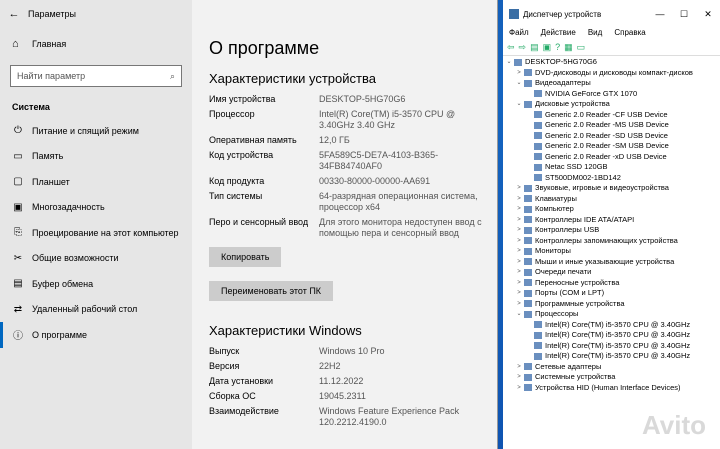 This screenshot has width=720, height=449. I want to click on sidebar-item: ▣ Многозадачность, so click(96, 208).